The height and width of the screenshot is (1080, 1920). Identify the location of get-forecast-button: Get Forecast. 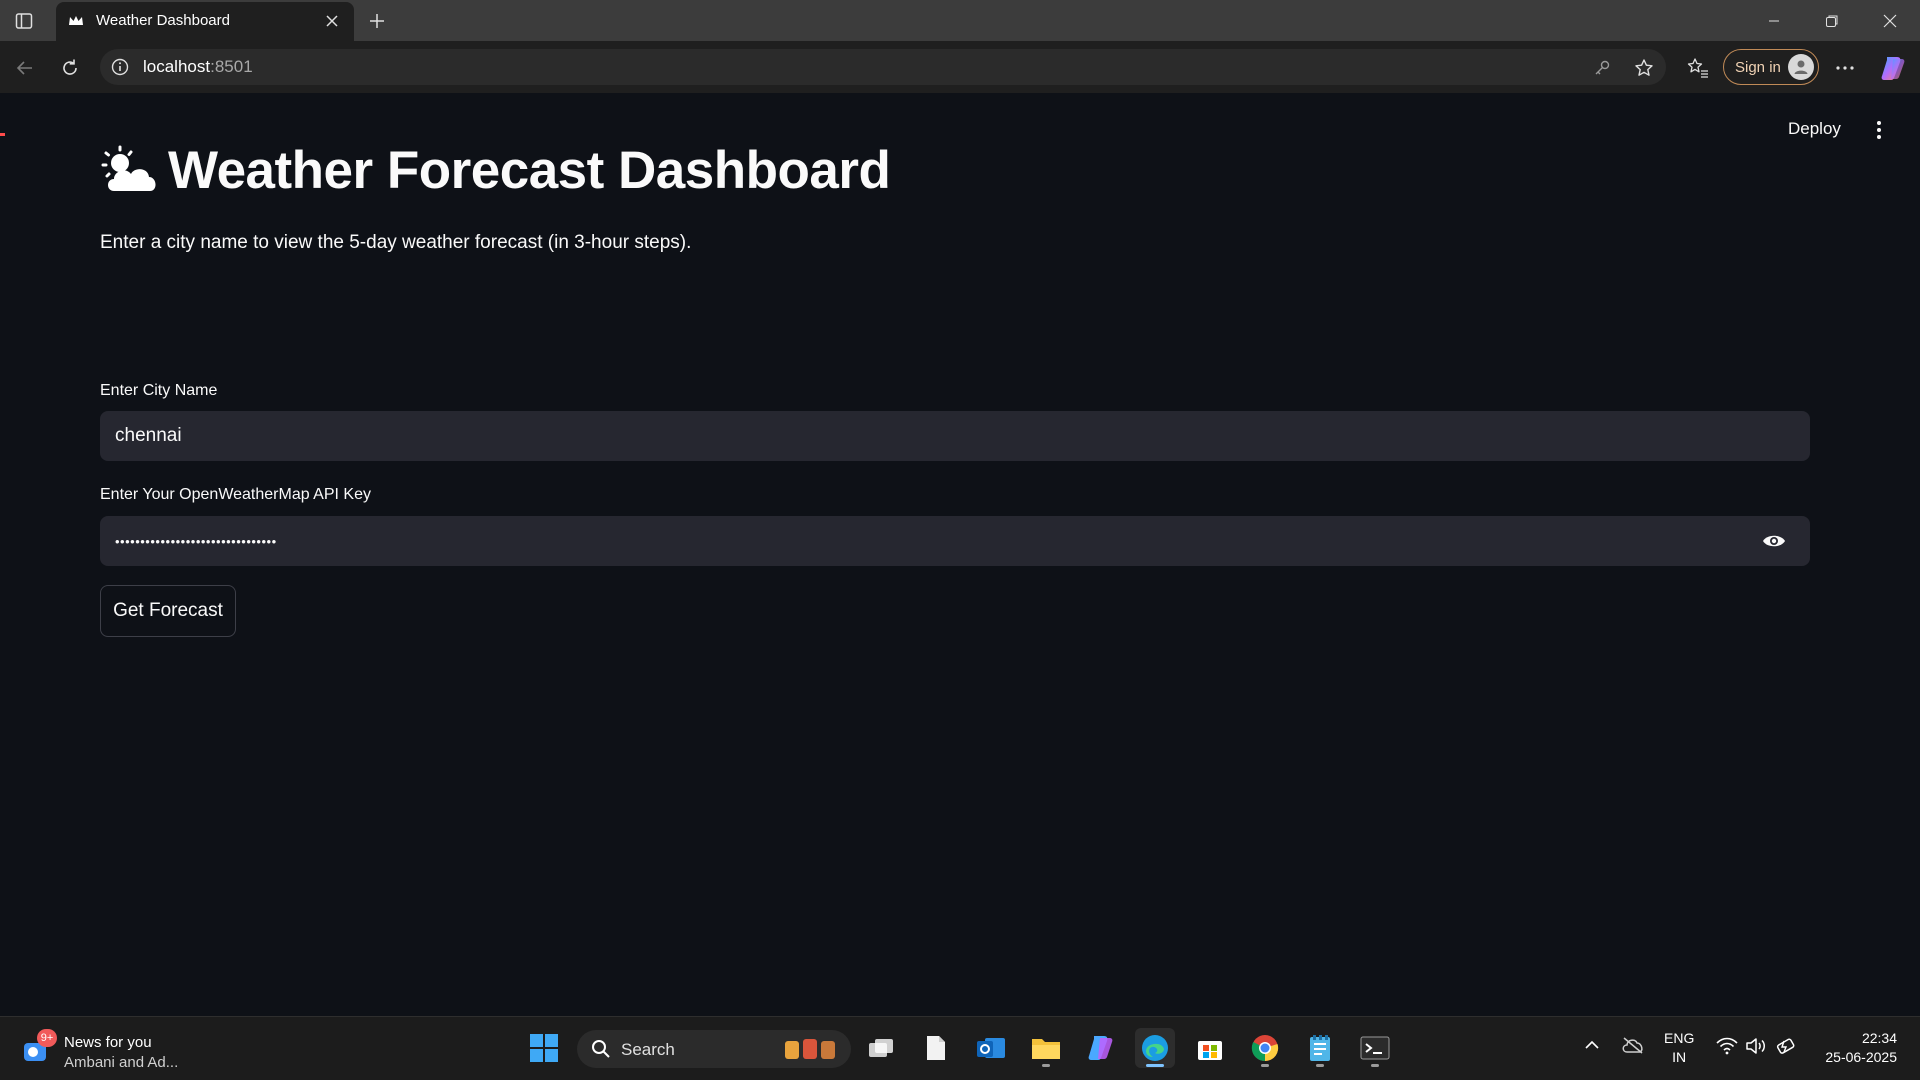
(168, 611).